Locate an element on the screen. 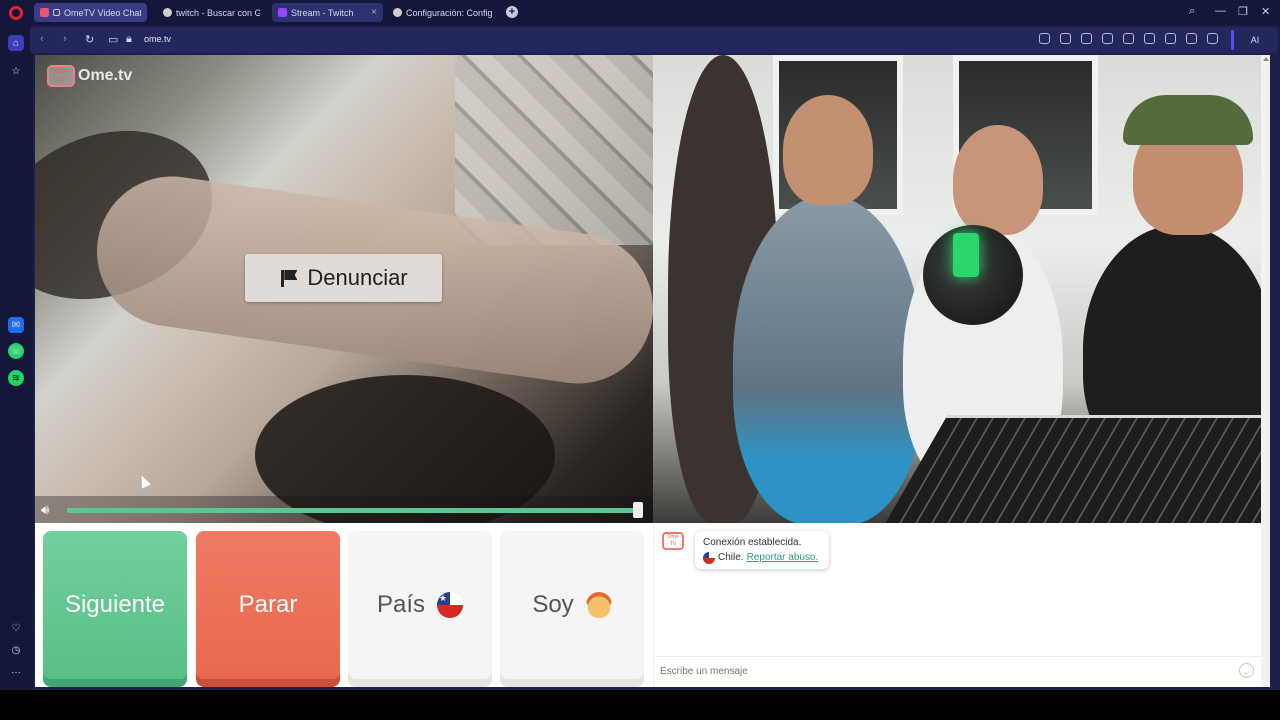  ai-divider is located at coordinates (1232, 40).